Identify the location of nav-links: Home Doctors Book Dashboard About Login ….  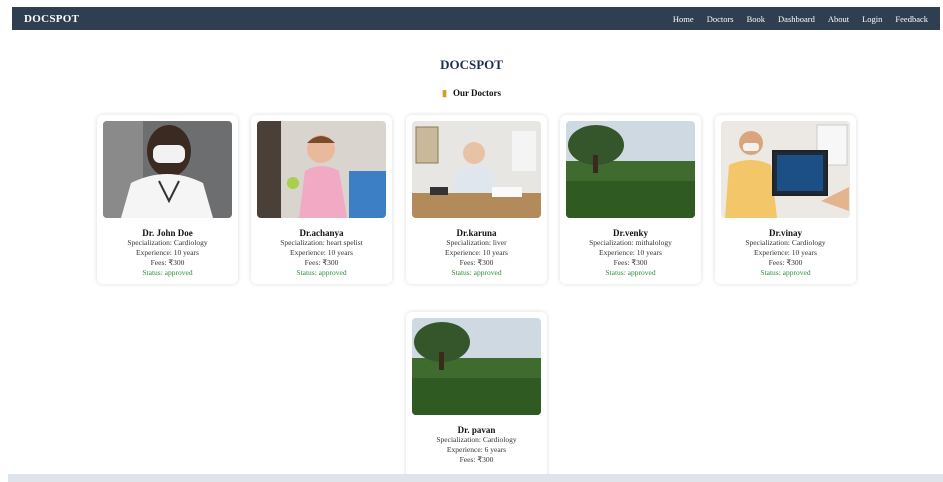
(800, 19).